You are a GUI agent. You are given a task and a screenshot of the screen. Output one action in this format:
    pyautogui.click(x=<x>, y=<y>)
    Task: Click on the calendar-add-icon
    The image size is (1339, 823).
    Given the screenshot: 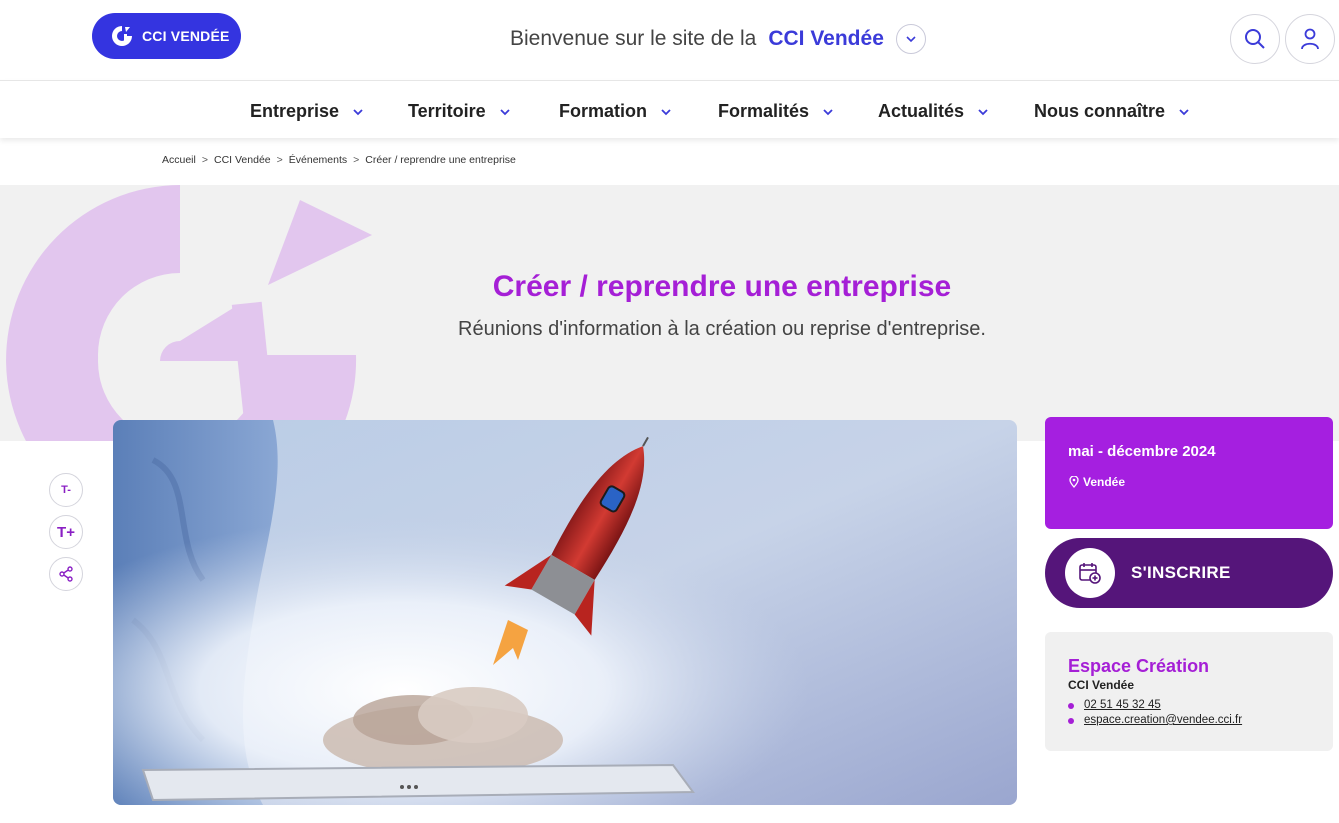 What is the action you would take?
    pyautogui.click(x=1090, y=573)
    